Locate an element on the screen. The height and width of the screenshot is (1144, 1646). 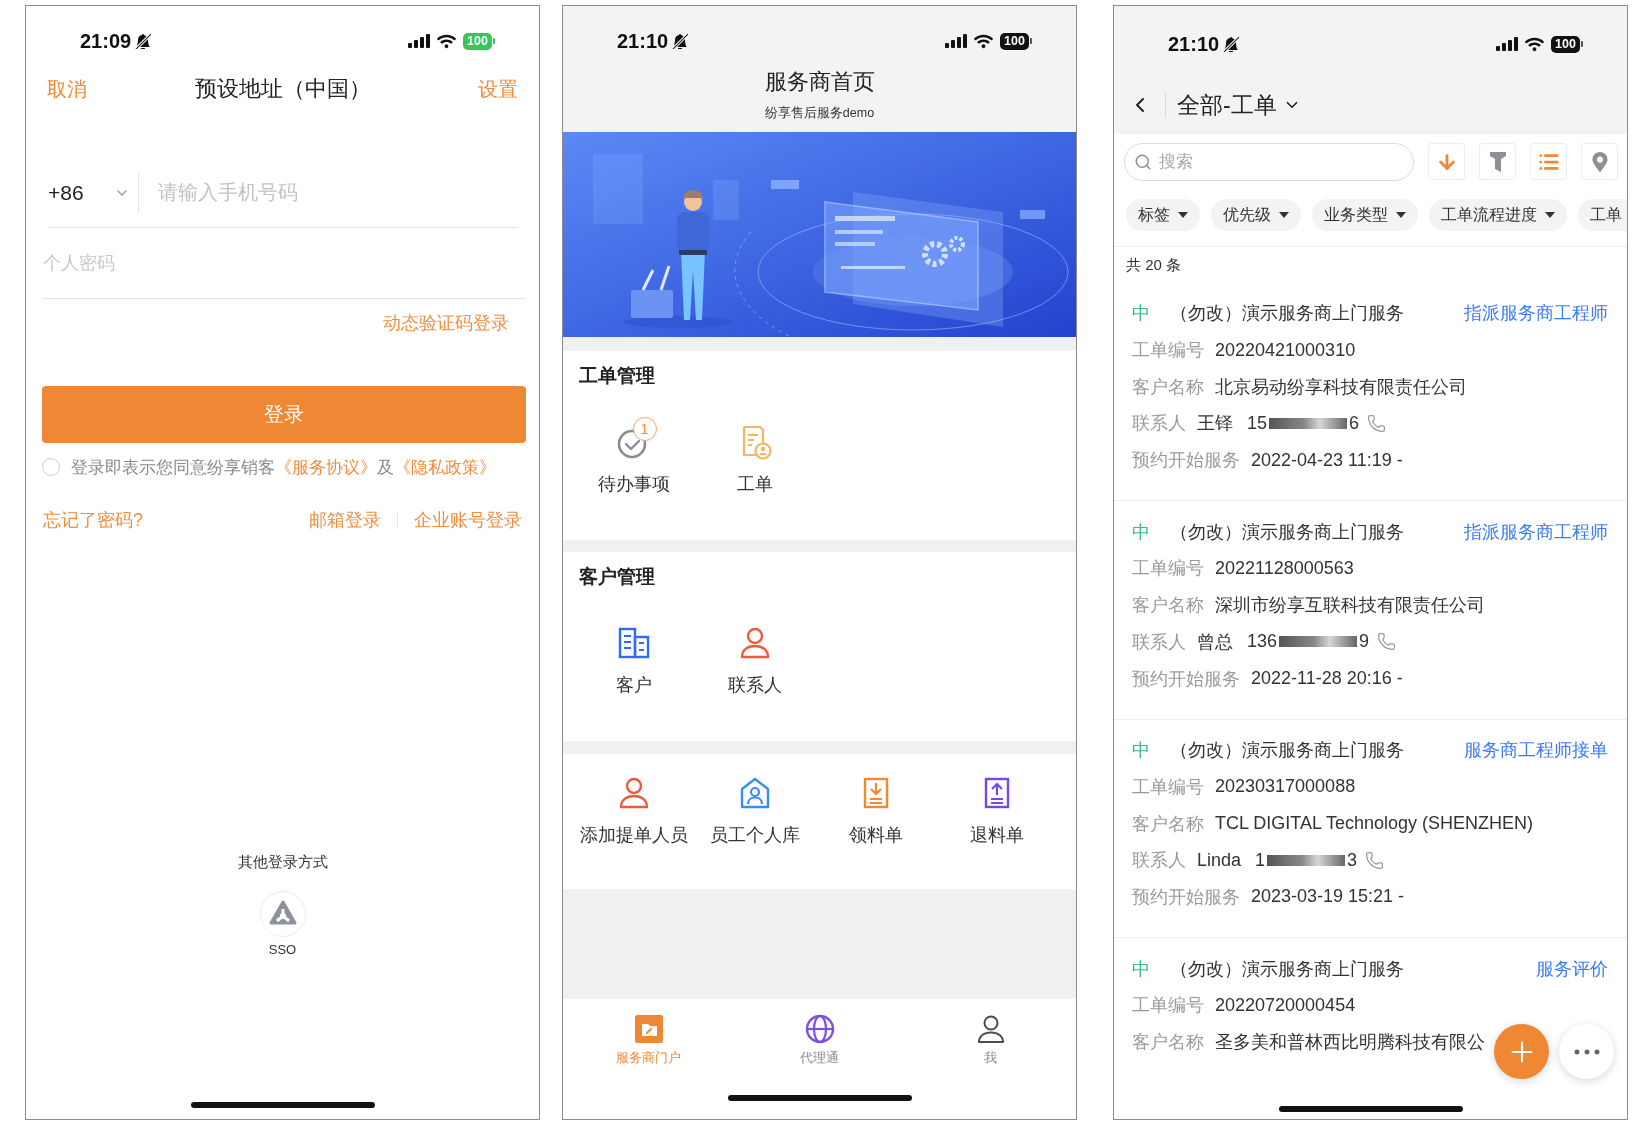
filter-chip: 业务类型 is located at coordinates (1365, 215).